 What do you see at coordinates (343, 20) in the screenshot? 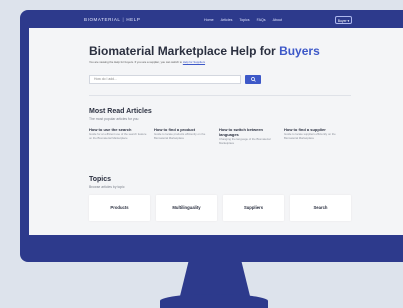
I see `role-dropdown-button: Buyer ▾` at bounding box center [343, 20].